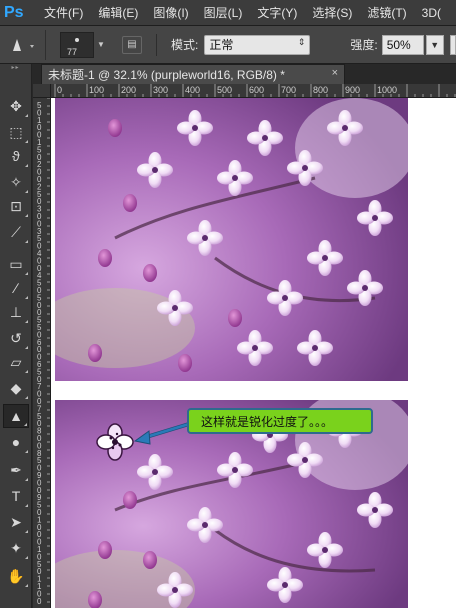  Describe the element at coordinates (257, 44) in the screenshot. I see `mode-select: 正常 ⇕` at that location.